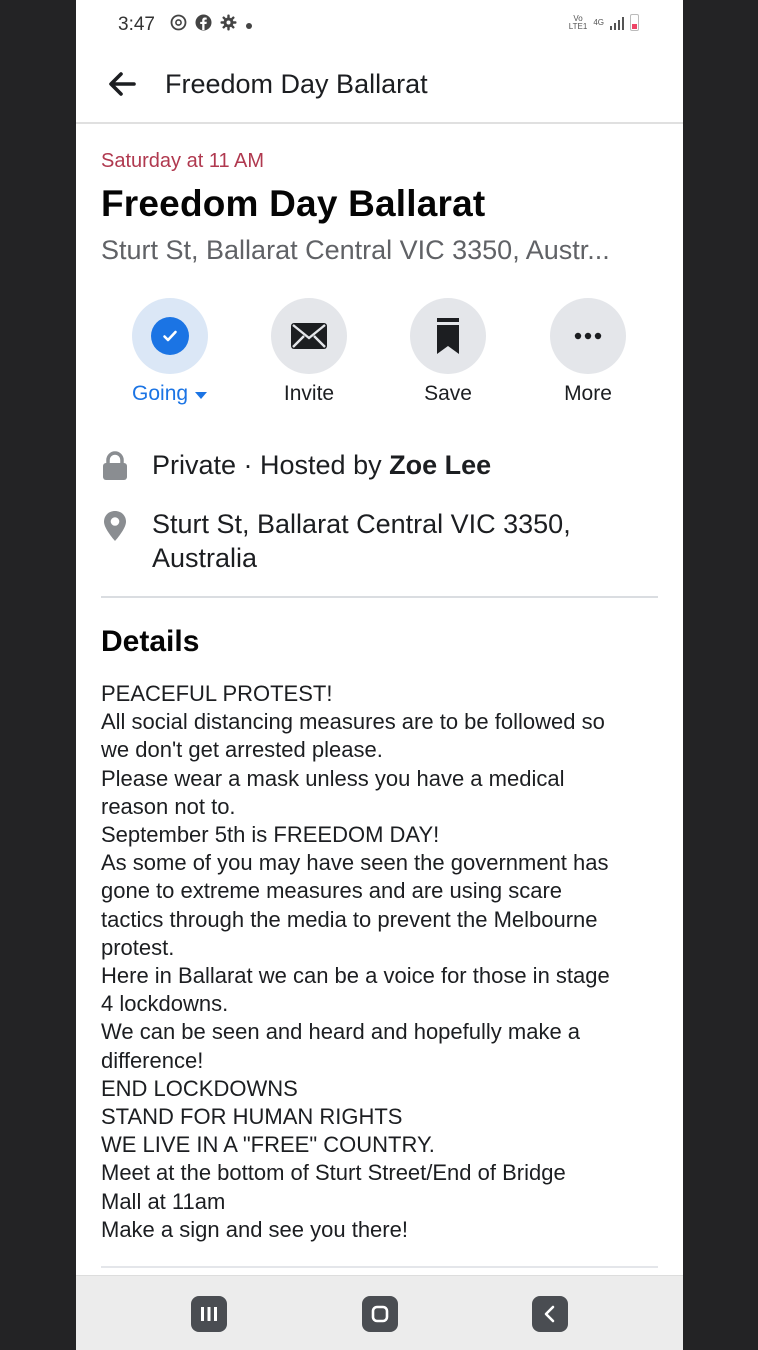 The width and height of the screenshot is (758, 1350). Describe the element at coordinates (205, 558) in the screenshot. I see `address-line2: Australia` at that location.